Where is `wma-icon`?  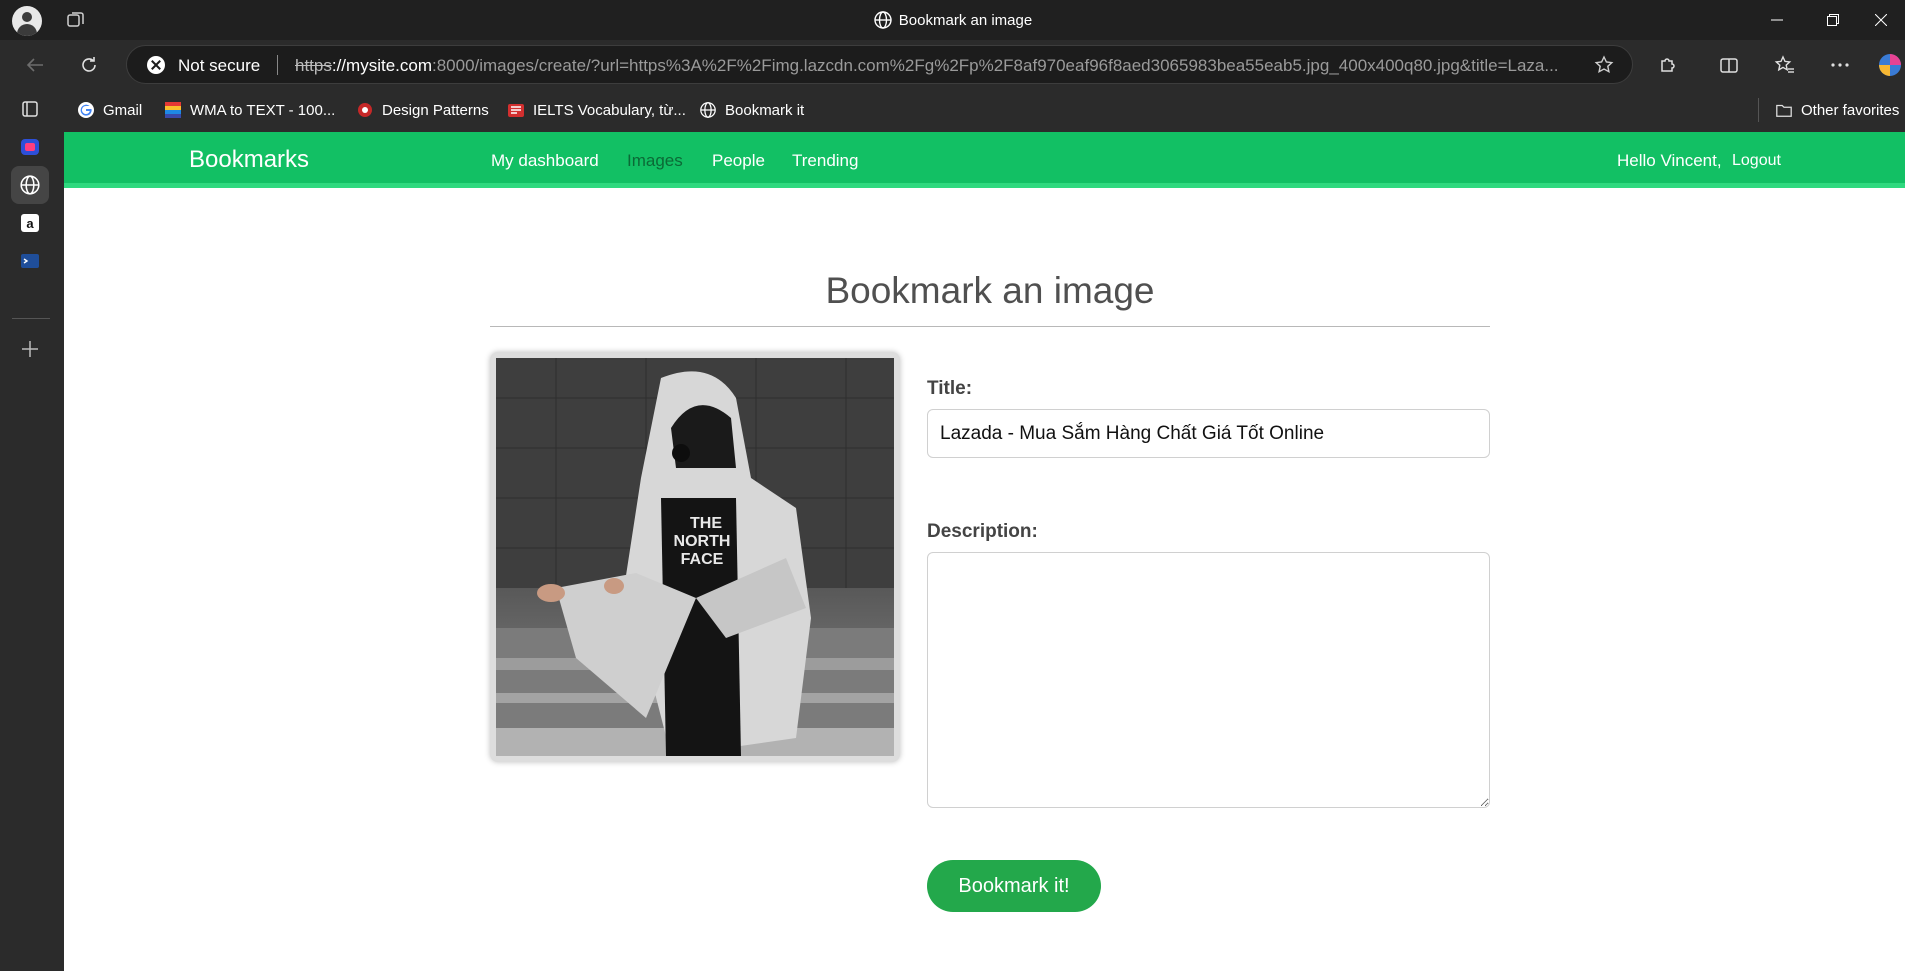 wma-icon is located at coordinates (173, 110).